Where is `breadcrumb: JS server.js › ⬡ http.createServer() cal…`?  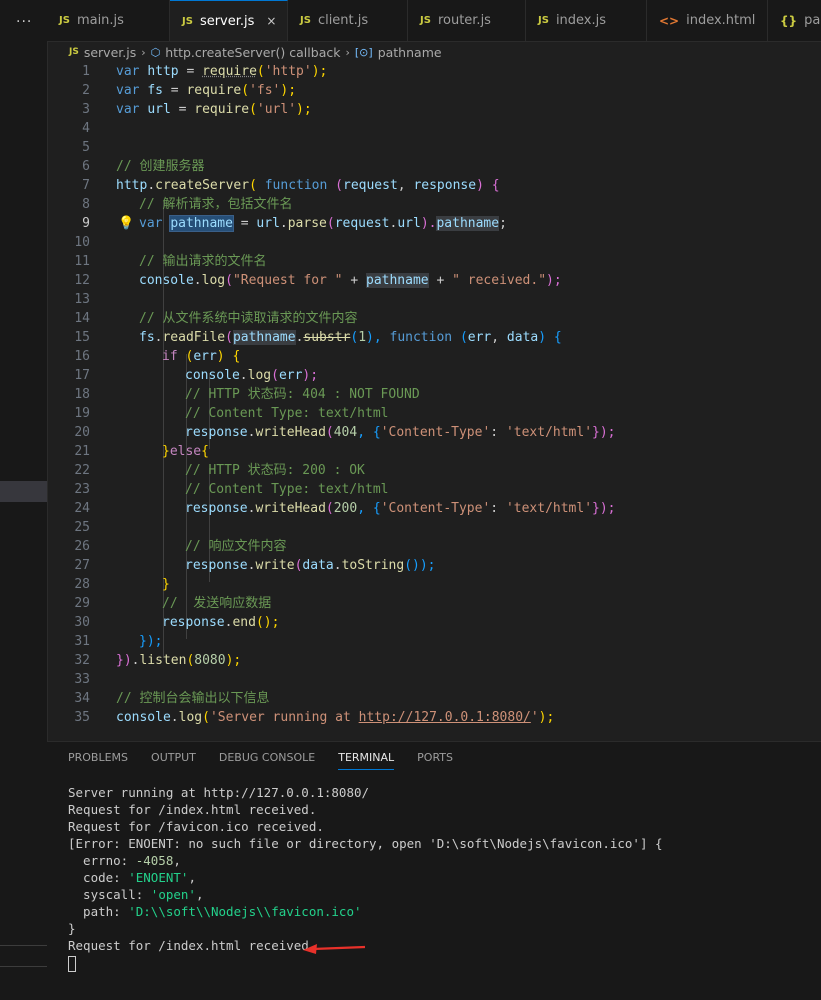 breadcrumb: JS server.js › ⬡ http.createServer() cal… is located at coordinates (434, 52).